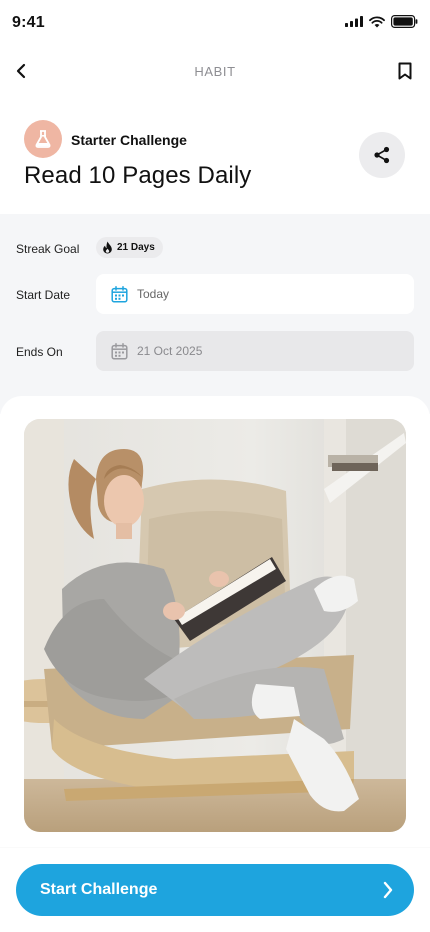  I want to click on start-challenge-button: Start Challenge, so click(215, 890).